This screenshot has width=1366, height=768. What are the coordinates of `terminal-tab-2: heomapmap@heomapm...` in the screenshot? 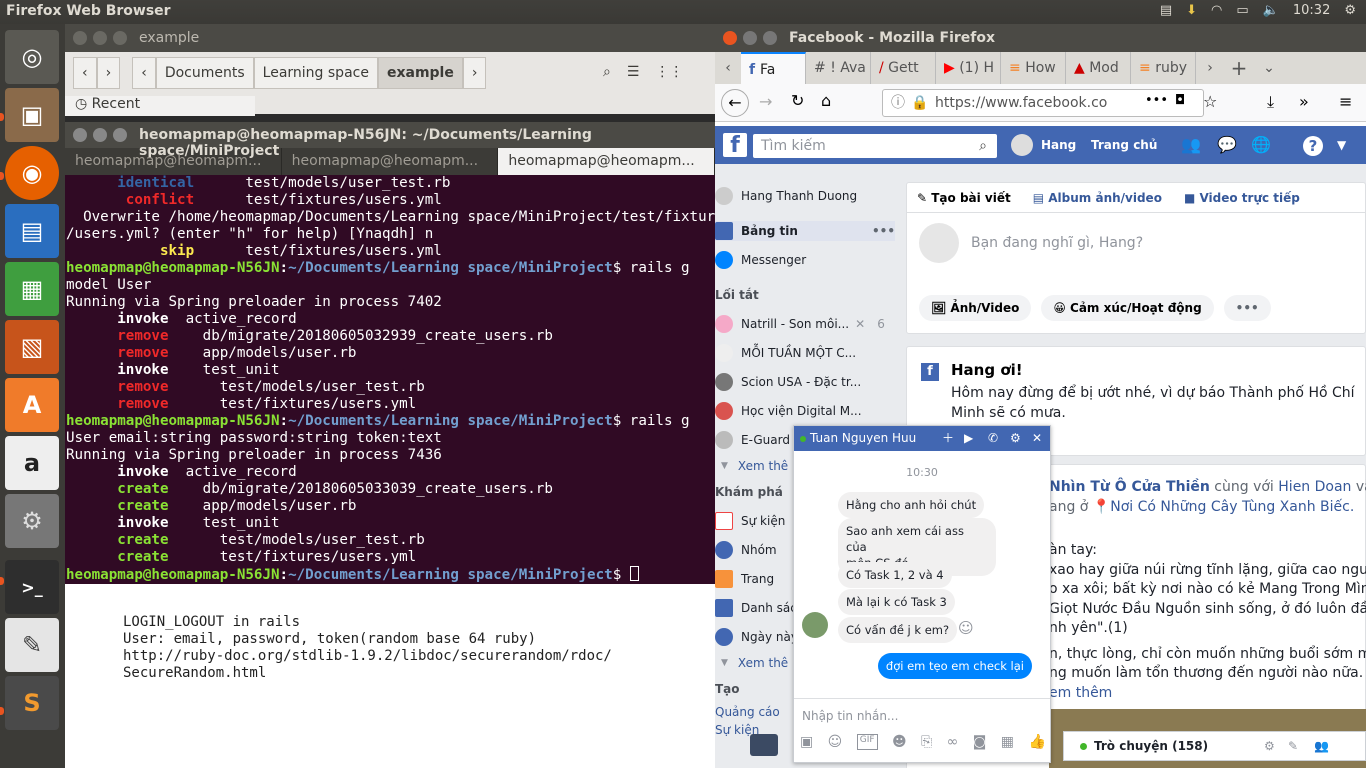 It's located at (390, 161).